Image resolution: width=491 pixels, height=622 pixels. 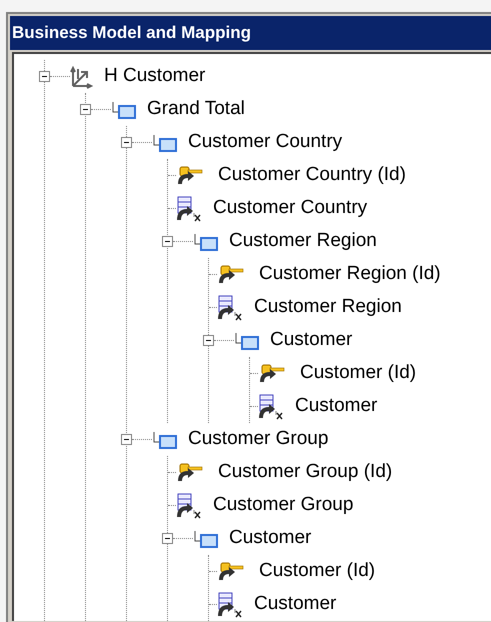 I want to click on panel-title: Business Model and Mapping, so click(x=250, y=33).